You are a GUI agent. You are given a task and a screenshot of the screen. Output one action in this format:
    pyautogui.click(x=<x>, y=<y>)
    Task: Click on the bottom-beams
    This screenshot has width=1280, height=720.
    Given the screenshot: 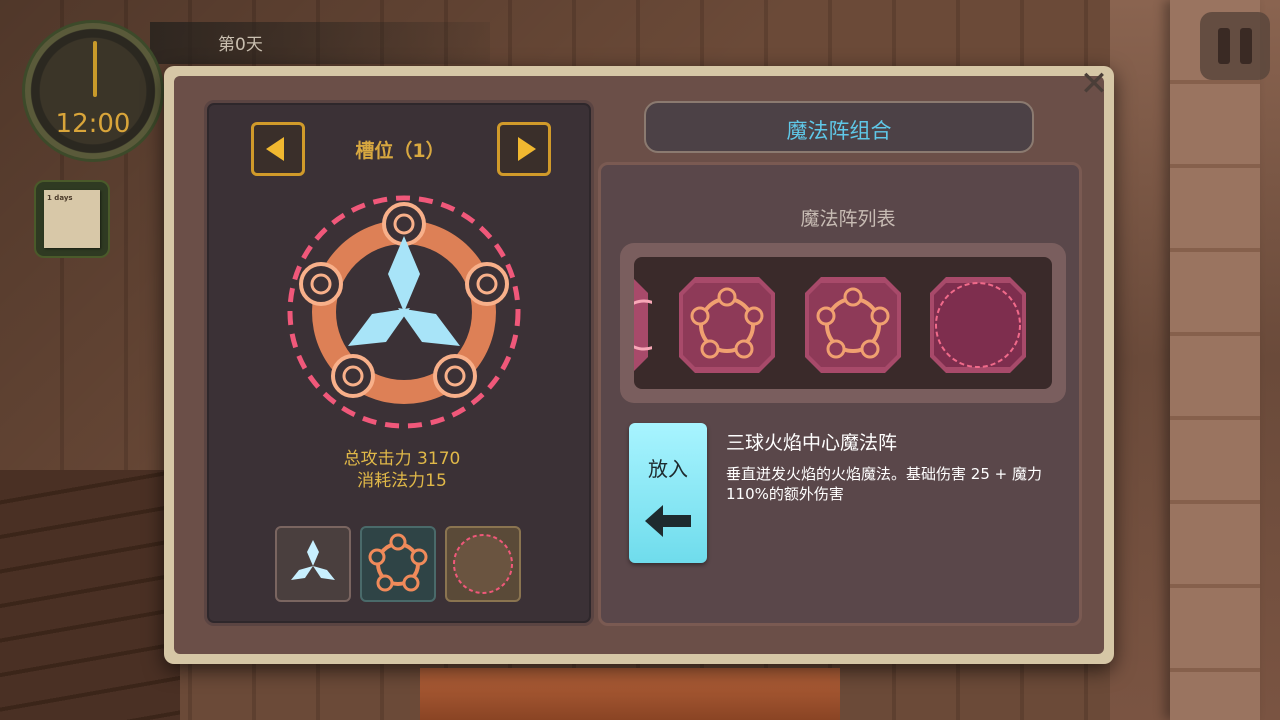 What is the action you would take?
    pyautogui.click(x=630, y=694)
    